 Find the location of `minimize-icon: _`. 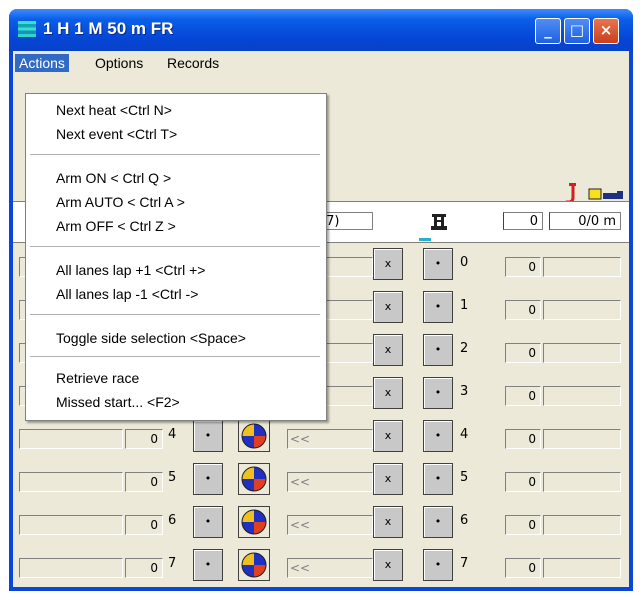

minimize-icon: _ is located at coordinates (548, 30).